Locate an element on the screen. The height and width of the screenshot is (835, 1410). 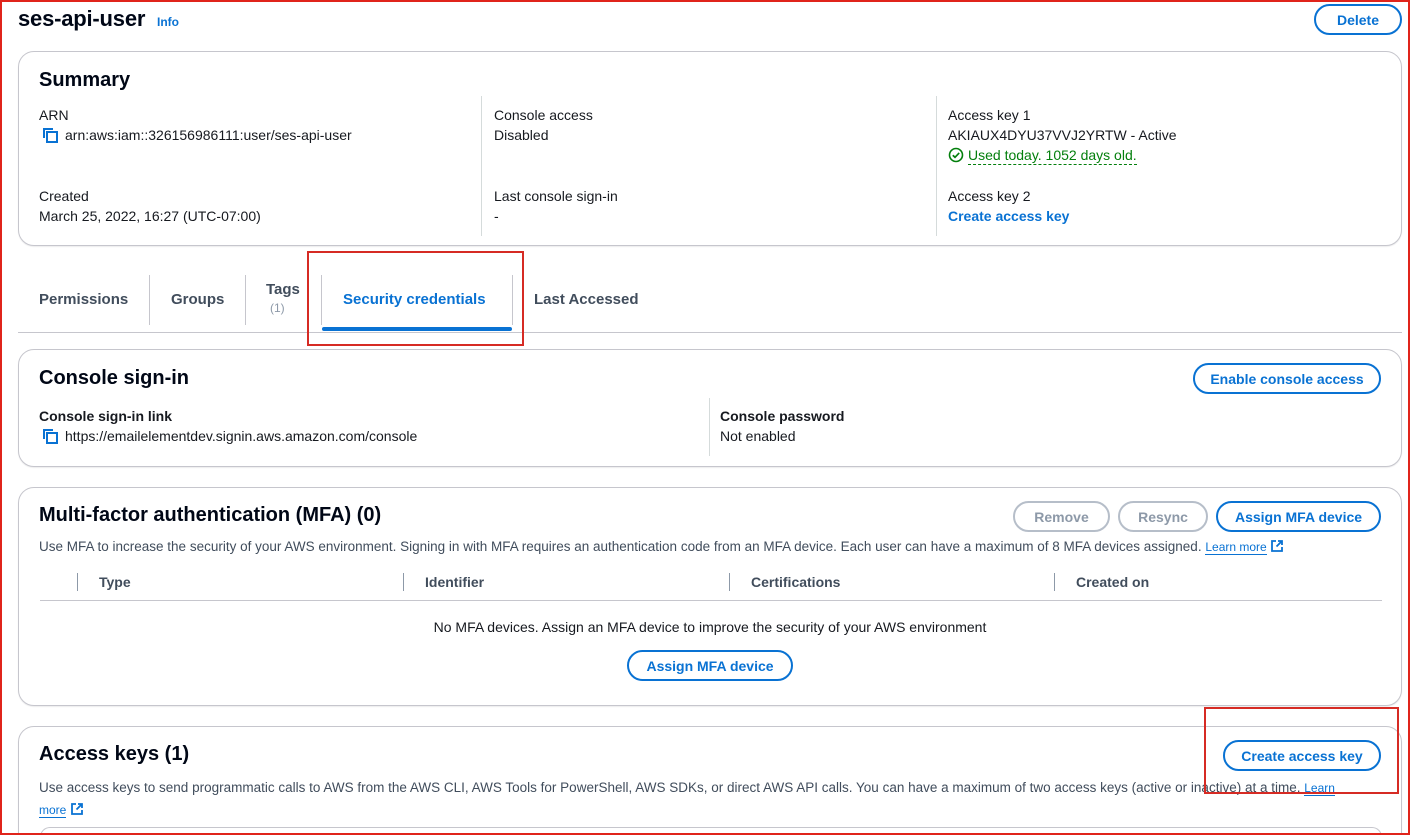
delete-button: Delete is located at coordinates (1358, 19).